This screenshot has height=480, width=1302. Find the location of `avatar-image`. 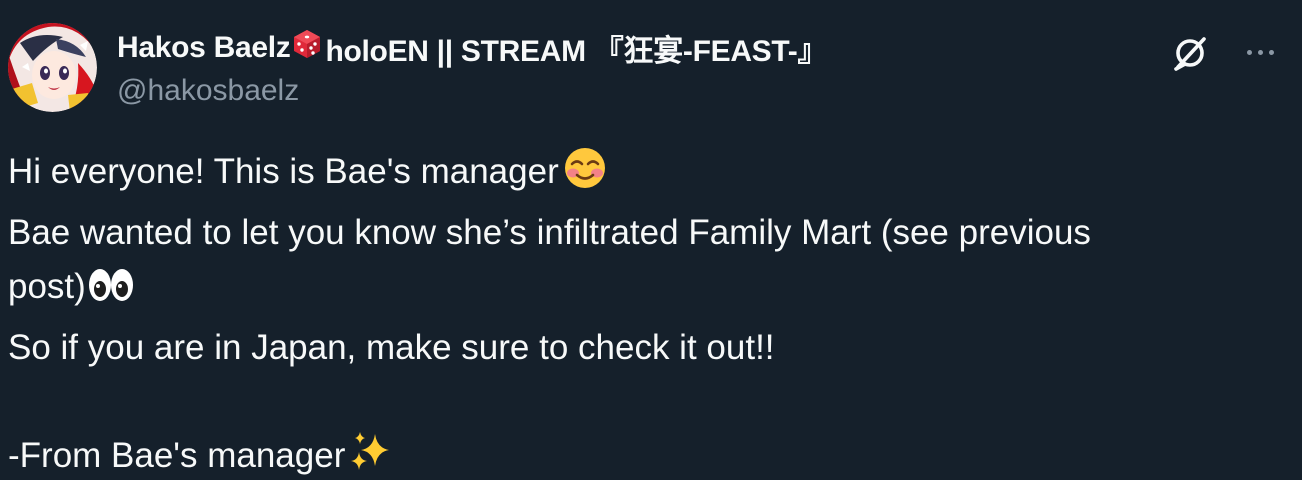

avatar-image is located at coordinates (52, 67).